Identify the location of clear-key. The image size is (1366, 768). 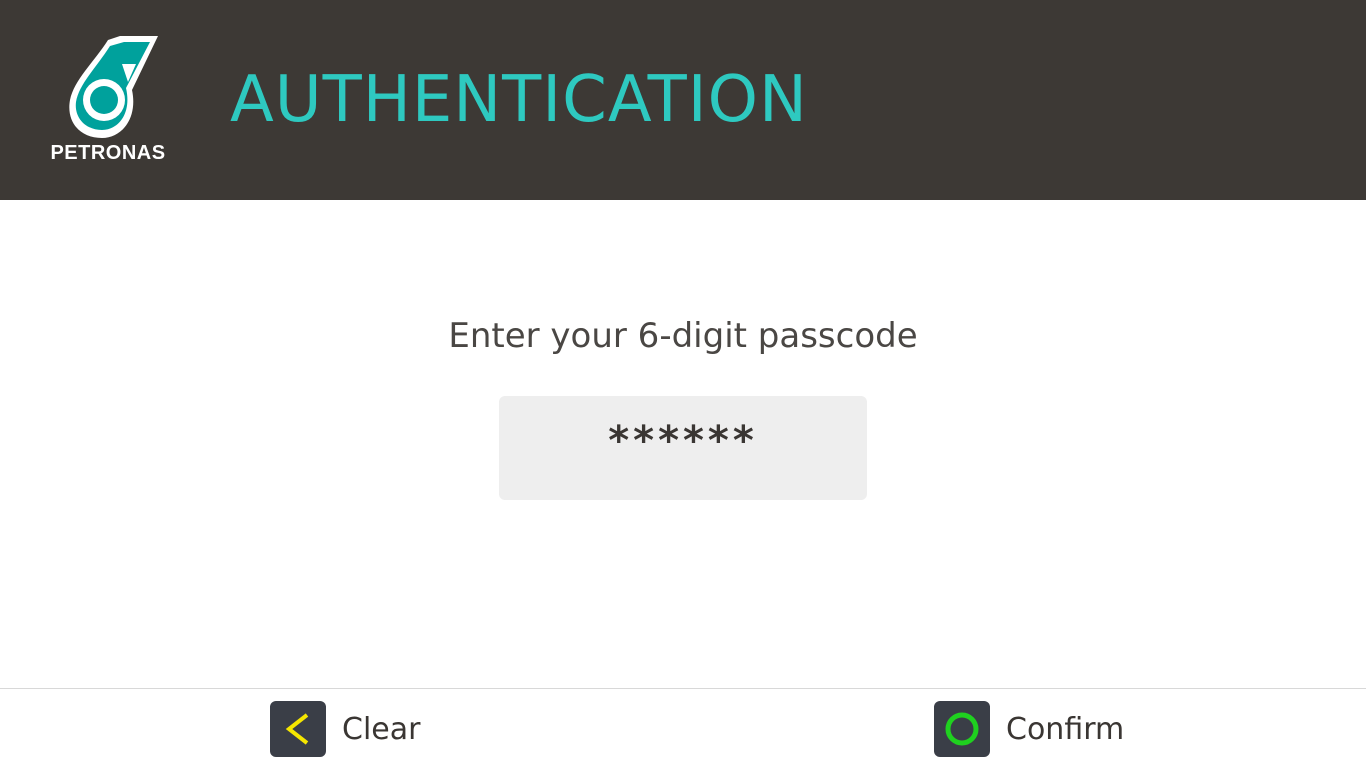
(298, 729).